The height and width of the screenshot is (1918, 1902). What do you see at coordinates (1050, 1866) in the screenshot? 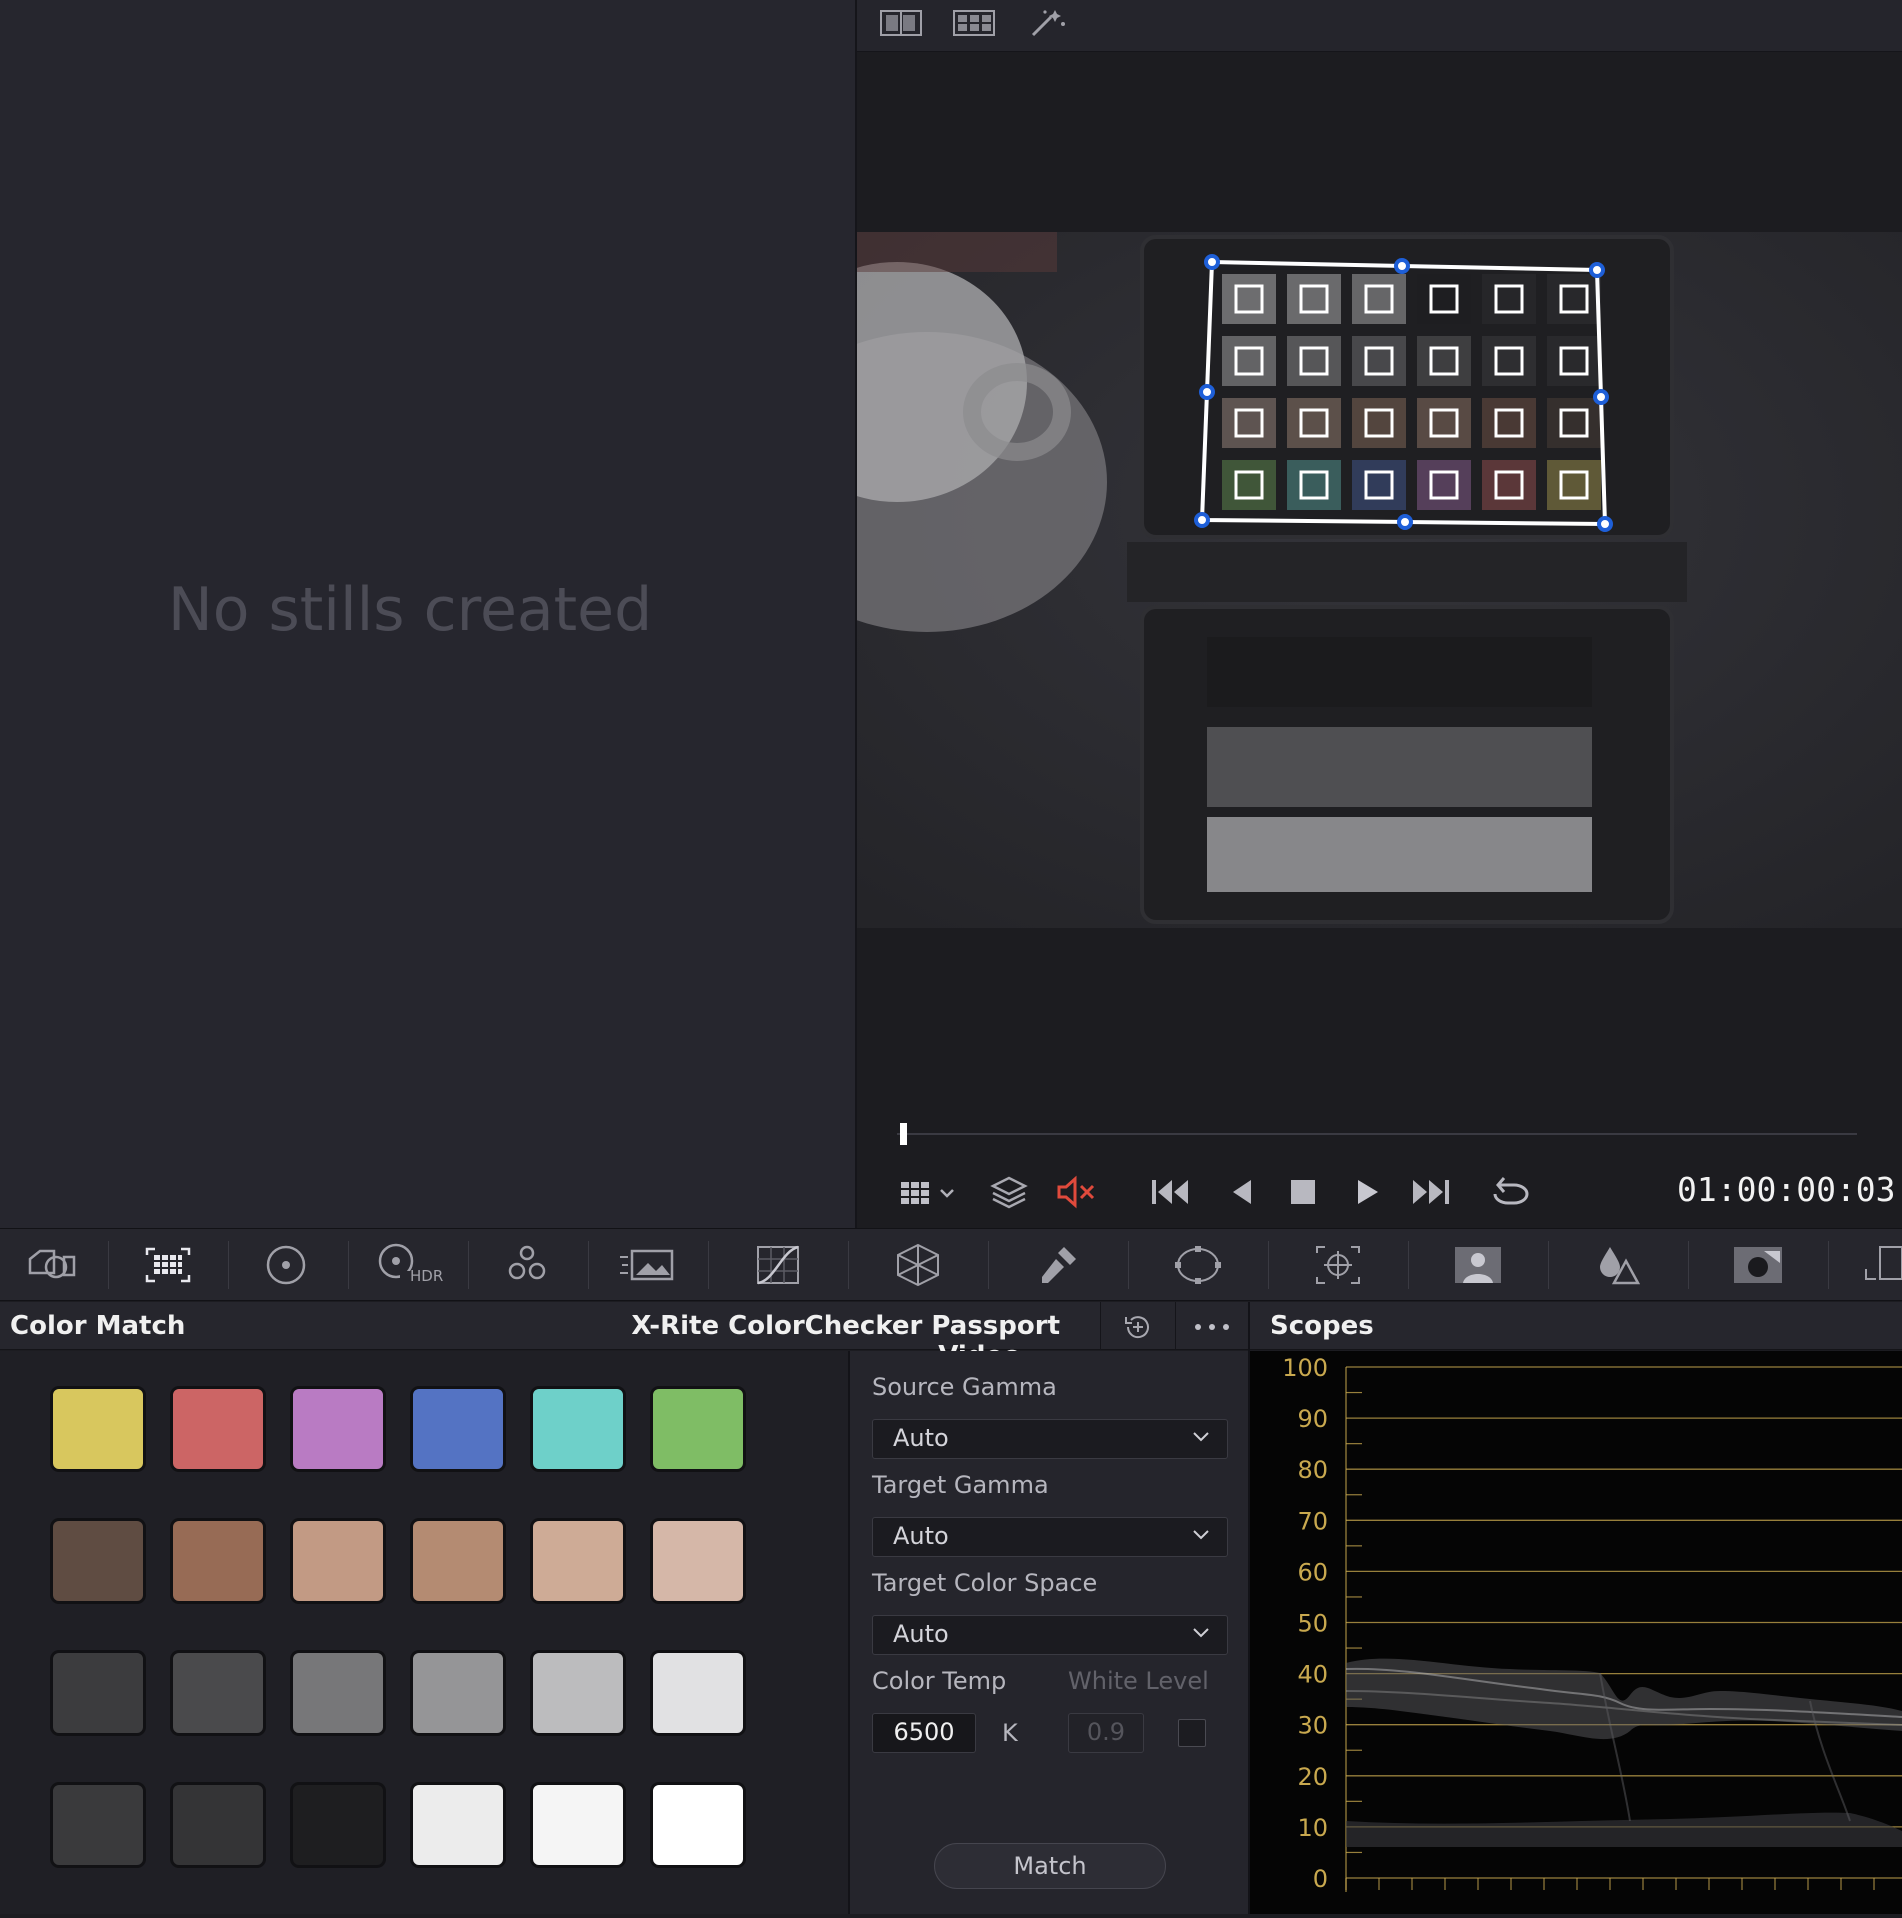
I see `match-button: Match` at bounding box center [1050, 1866].